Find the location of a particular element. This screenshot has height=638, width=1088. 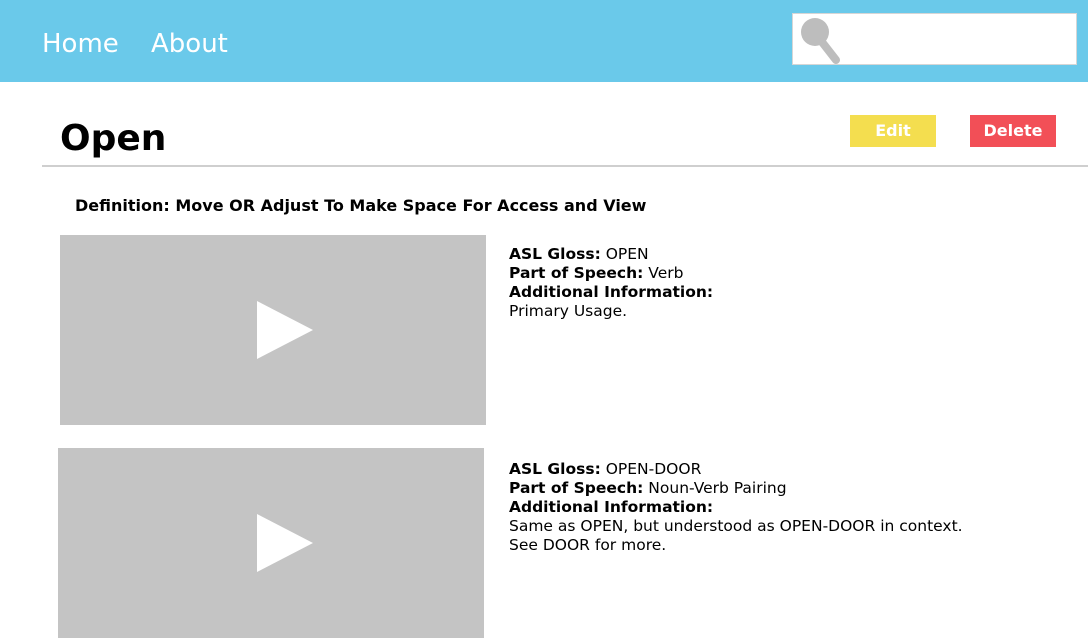

part-of-speech-row: Part of Speech: Noun-Verb Pairing is located at coordinates (736, 488).